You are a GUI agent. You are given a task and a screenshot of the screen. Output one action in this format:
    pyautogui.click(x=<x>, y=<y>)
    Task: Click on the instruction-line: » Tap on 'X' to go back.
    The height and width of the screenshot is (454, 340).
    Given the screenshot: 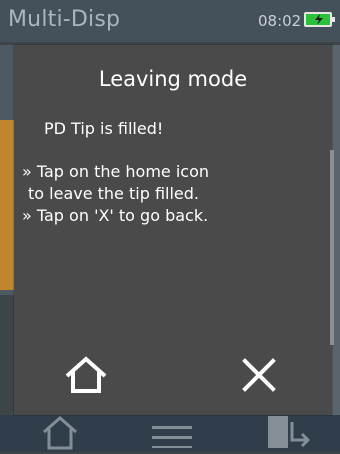 What is the action you would take?
    pyautogui.click(x=115, y=215)
    